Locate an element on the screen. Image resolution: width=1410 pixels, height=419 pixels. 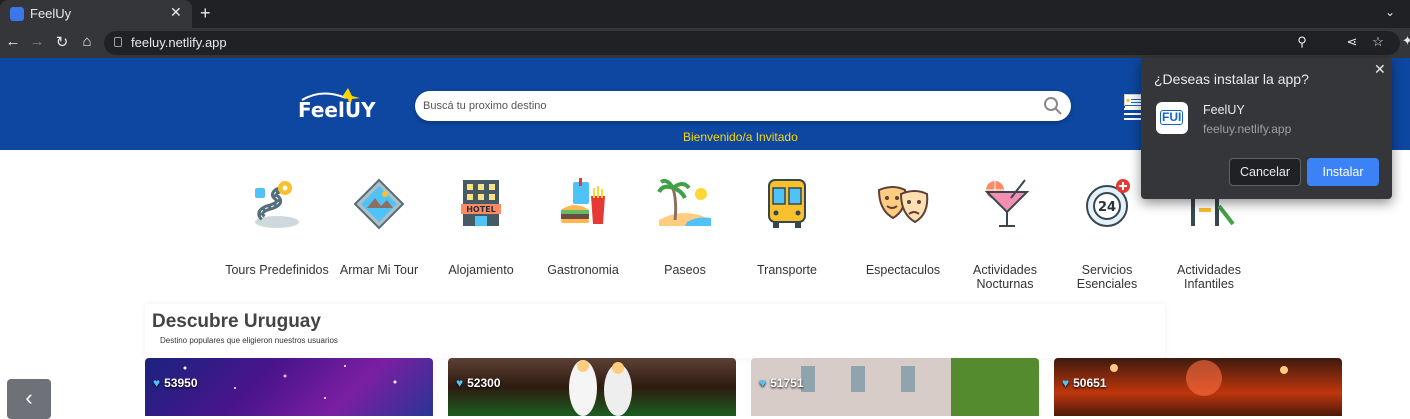
uruguay-flag-icon is located at coordinates (1133, 101).